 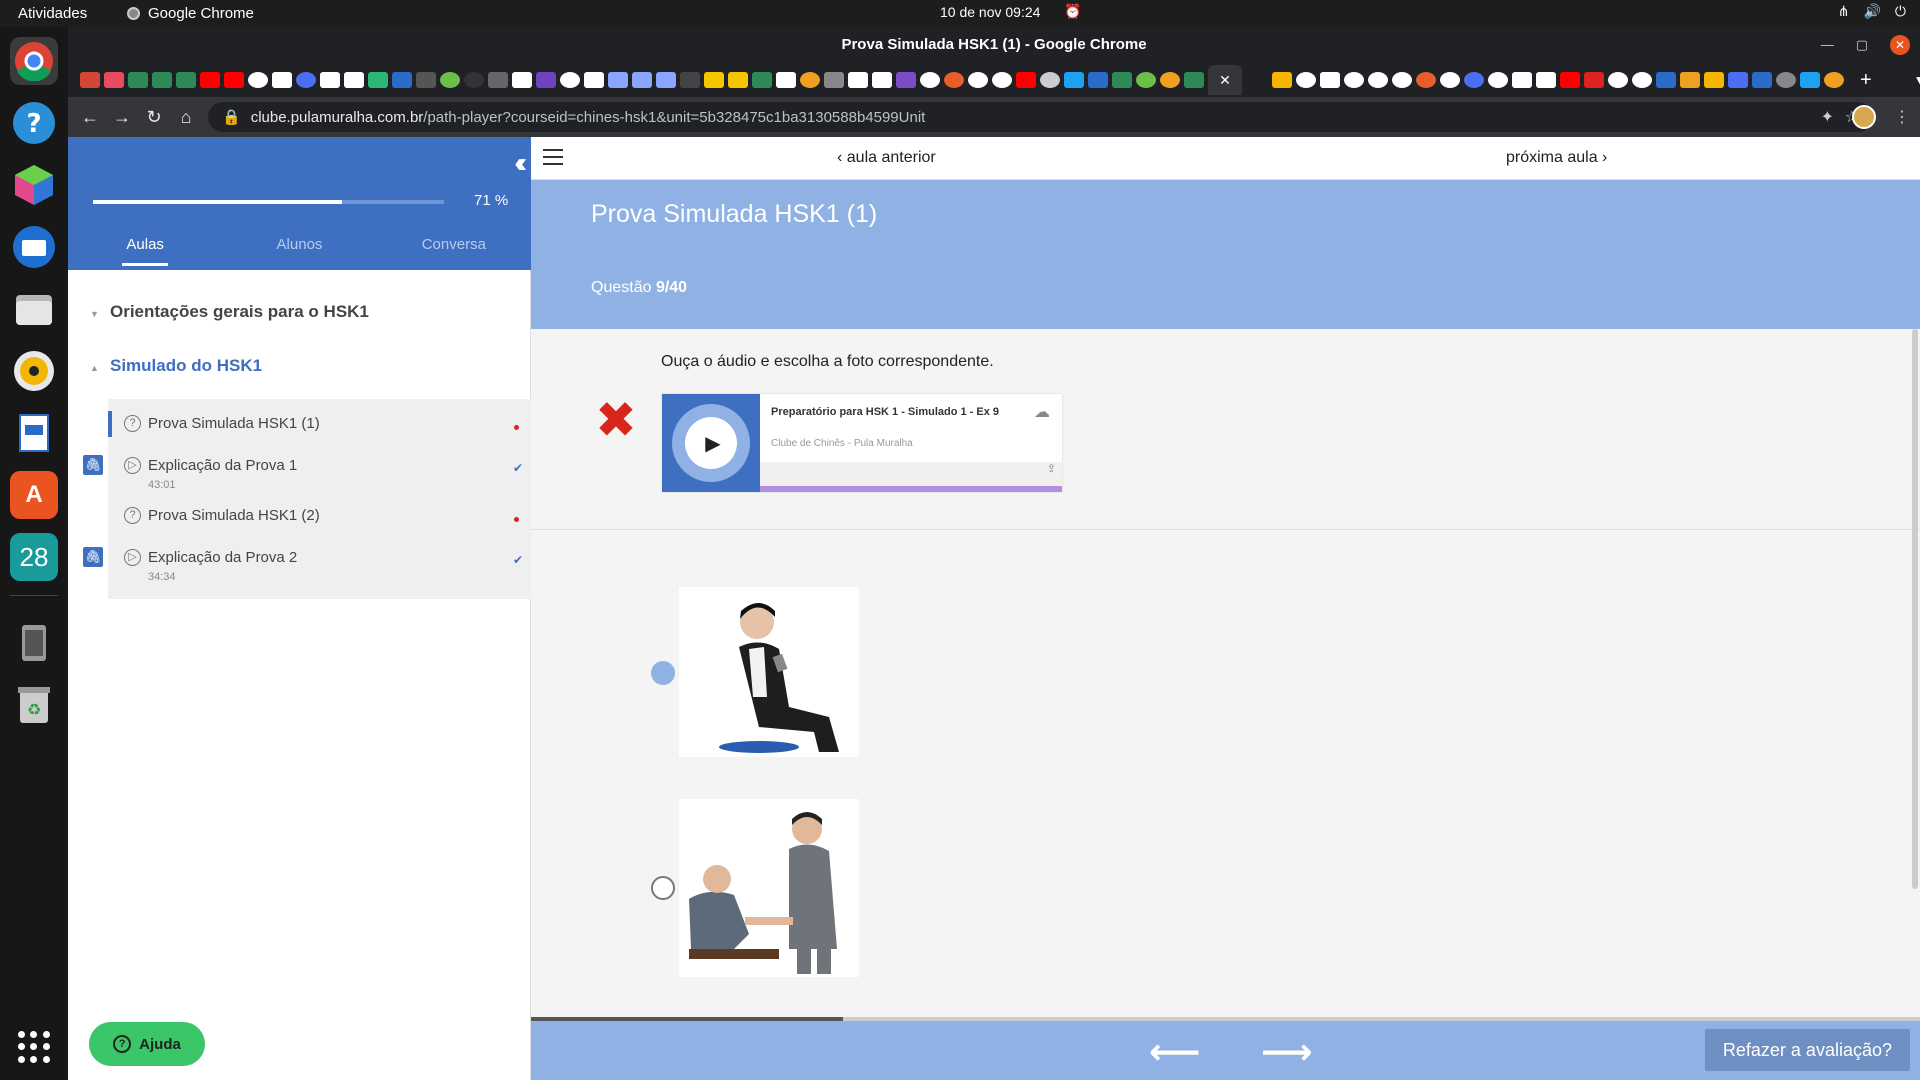 I want to click on photo-man-reading-phone, so click(x=769, y=672).